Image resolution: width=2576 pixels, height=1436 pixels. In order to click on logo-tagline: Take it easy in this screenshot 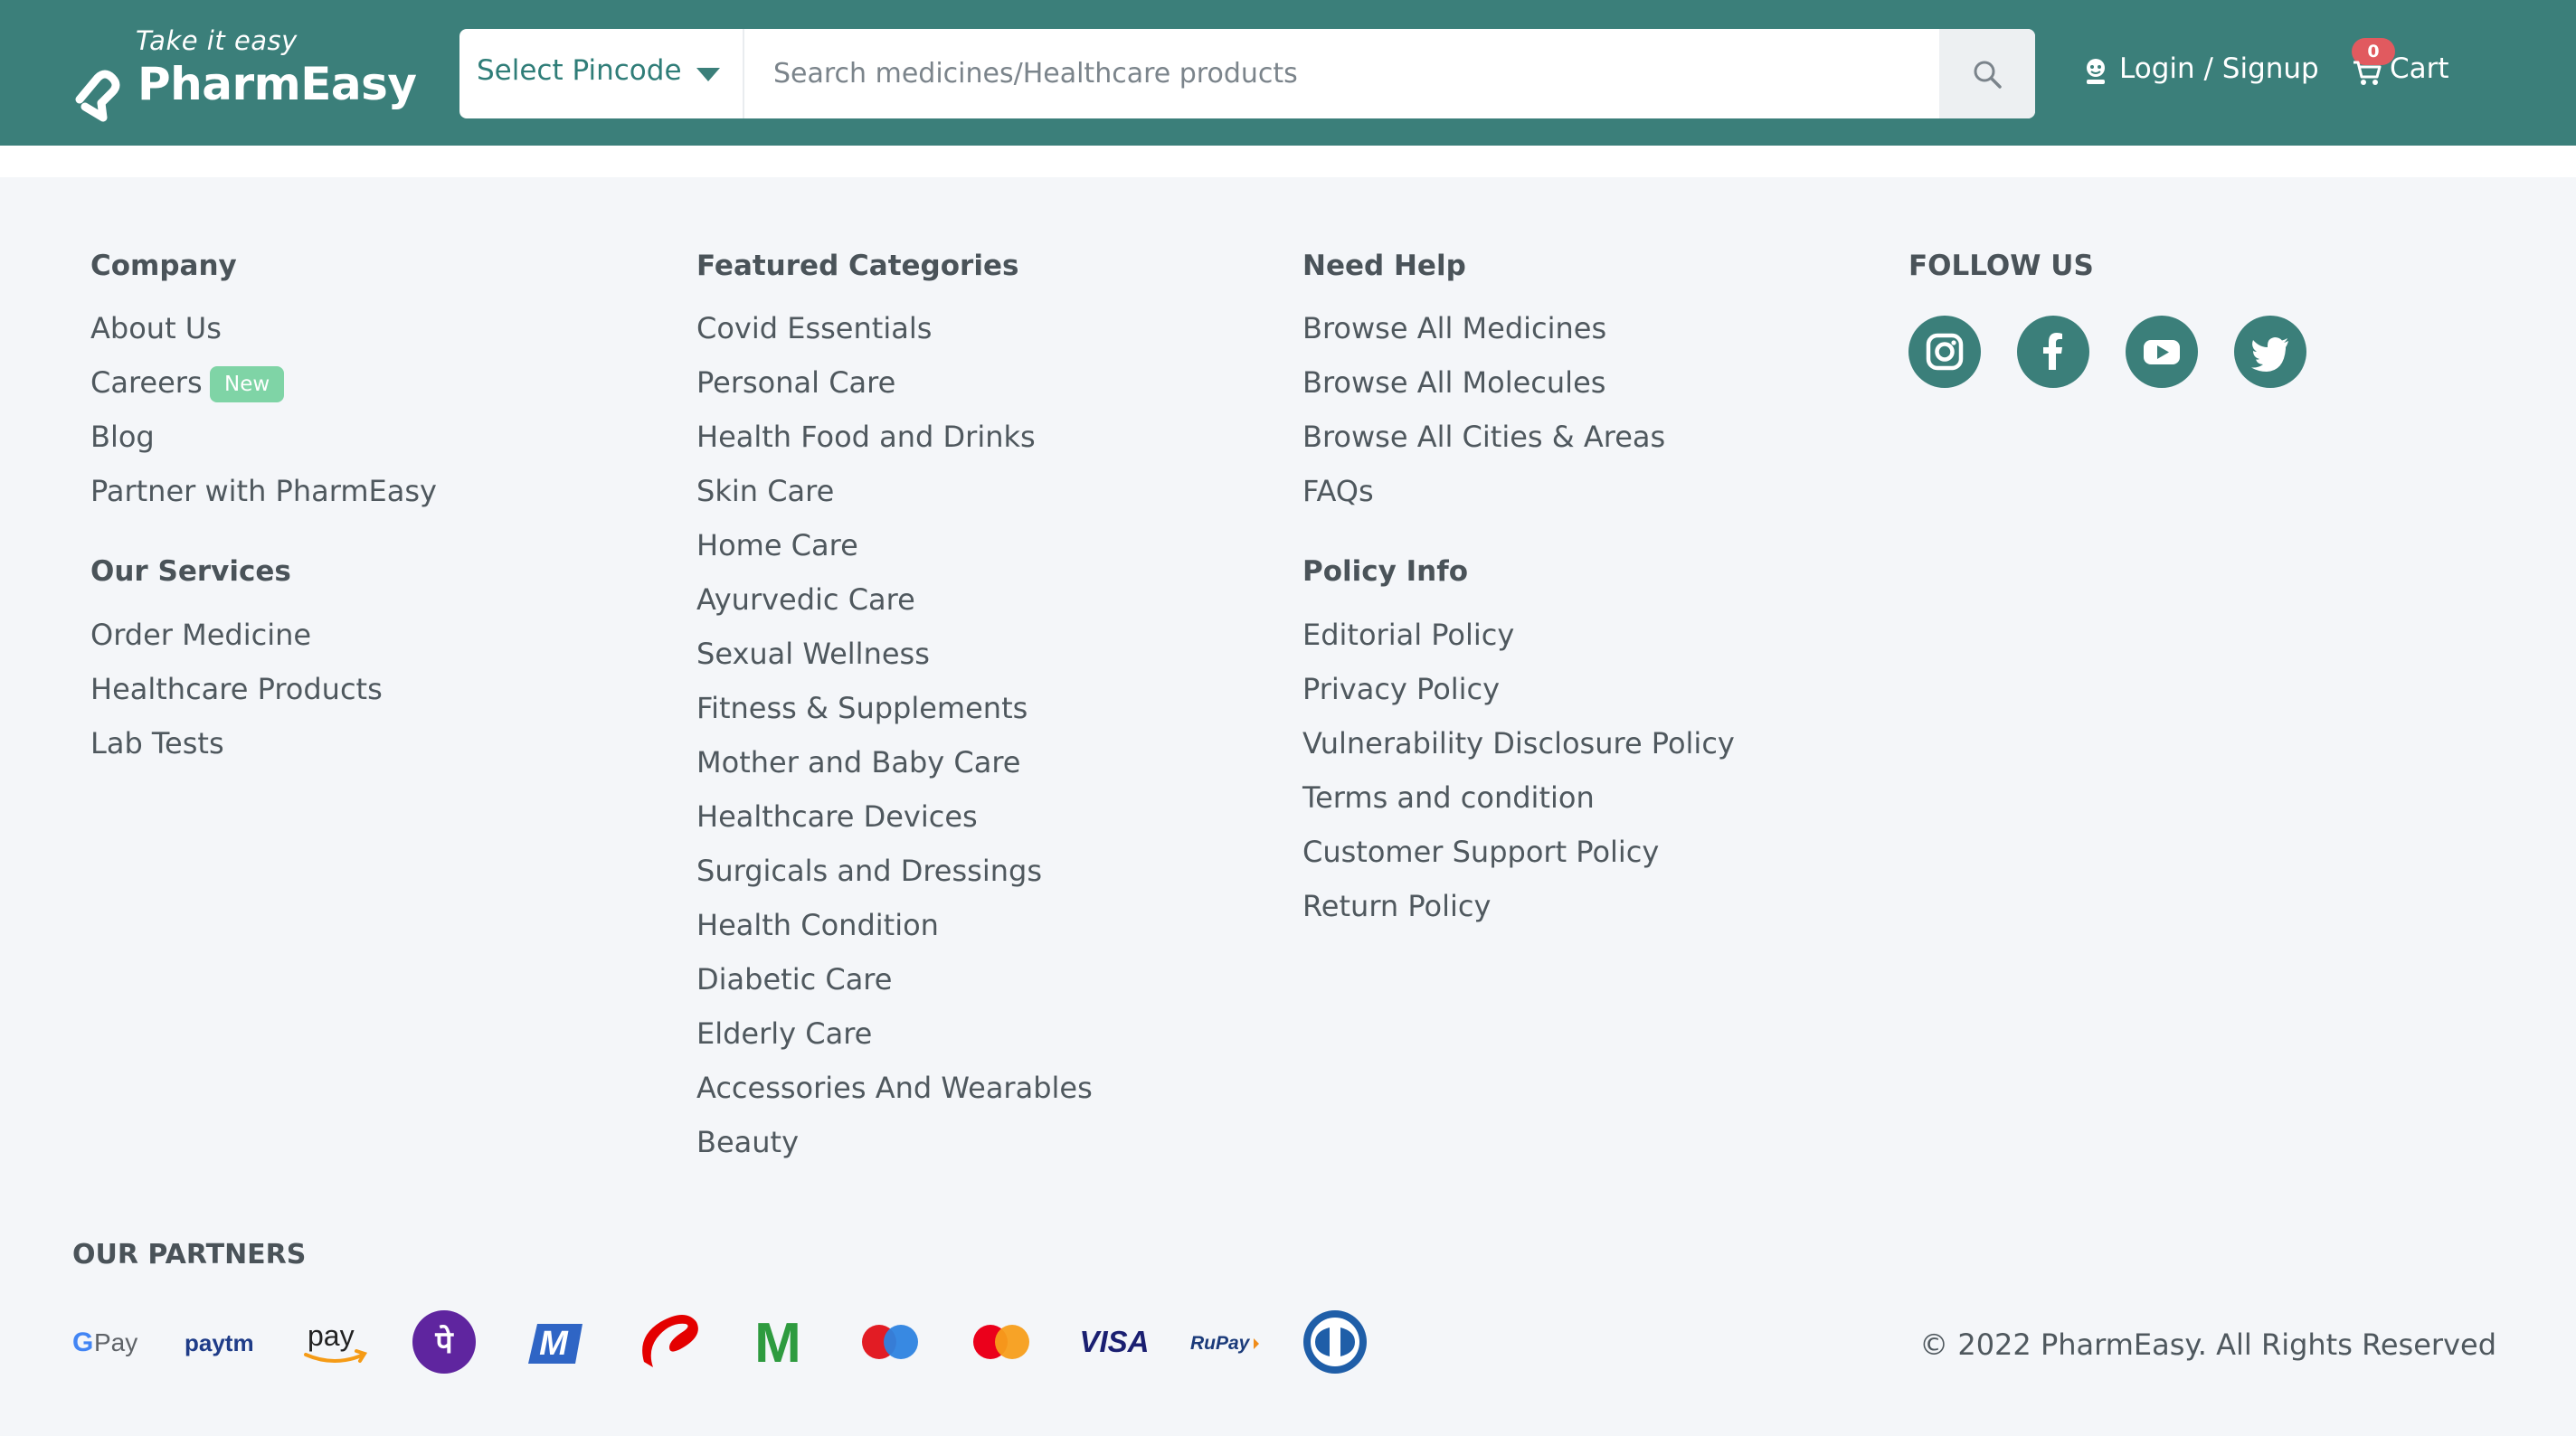, I will do `click(217, 40)`.